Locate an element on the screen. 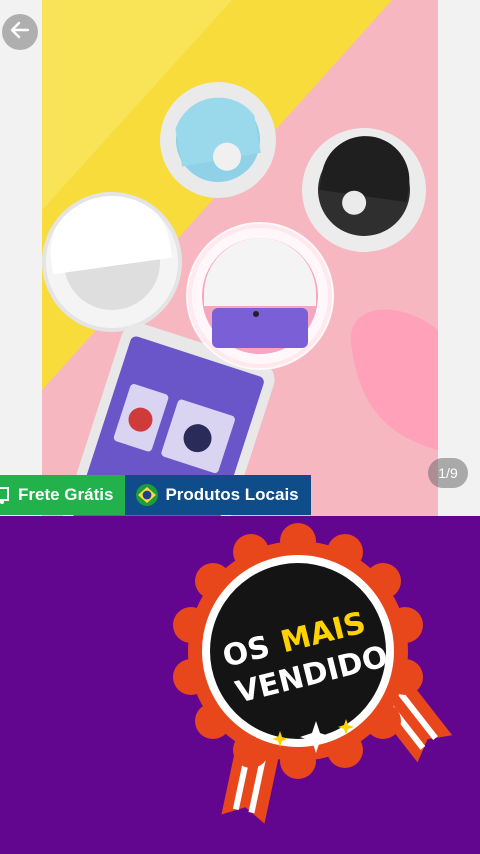  local-products-label: Produtos Locais is located at coordinates (232, 494).